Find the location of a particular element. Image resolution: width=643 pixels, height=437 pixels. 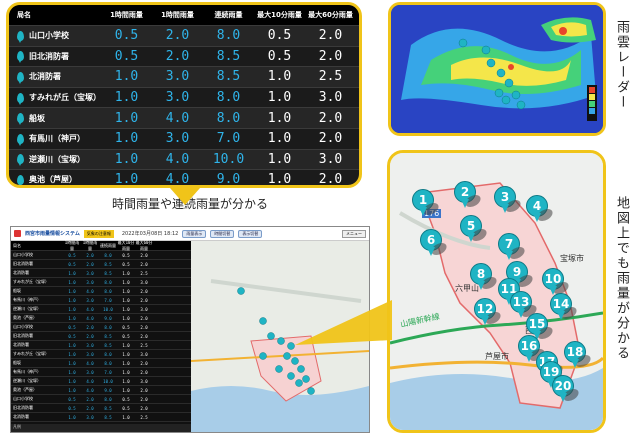

rain-gauge-pin: 8 is located at coordinates (484, 276).